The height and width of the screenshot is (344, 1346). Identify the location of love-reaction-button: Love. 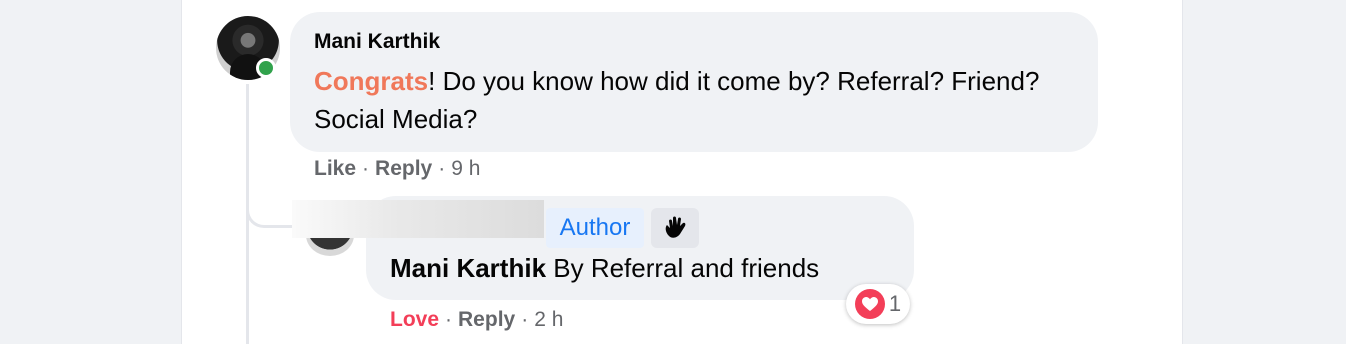
(414, 319).